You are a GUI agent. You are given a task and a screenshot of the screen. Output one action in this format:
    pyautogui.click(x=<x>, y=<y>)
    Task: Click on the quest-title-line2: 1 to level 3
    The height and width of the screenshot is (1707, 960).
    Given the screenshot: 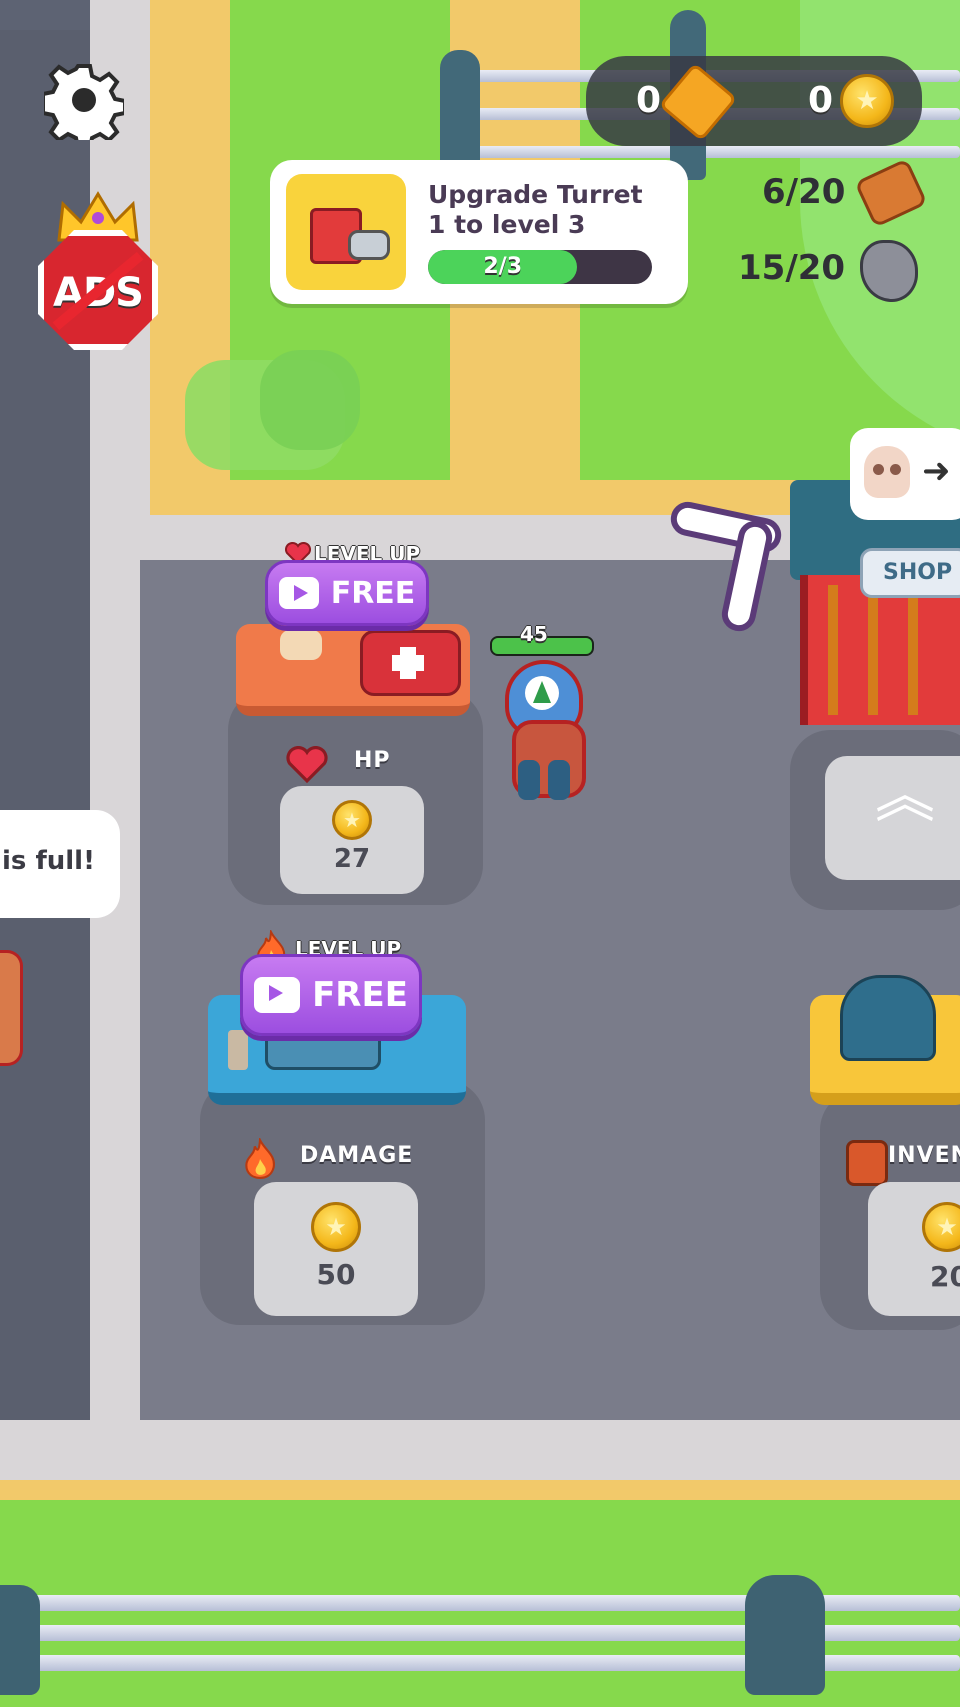 What is the action you would take?
    pyautogui.click(x=507, y=224)
    